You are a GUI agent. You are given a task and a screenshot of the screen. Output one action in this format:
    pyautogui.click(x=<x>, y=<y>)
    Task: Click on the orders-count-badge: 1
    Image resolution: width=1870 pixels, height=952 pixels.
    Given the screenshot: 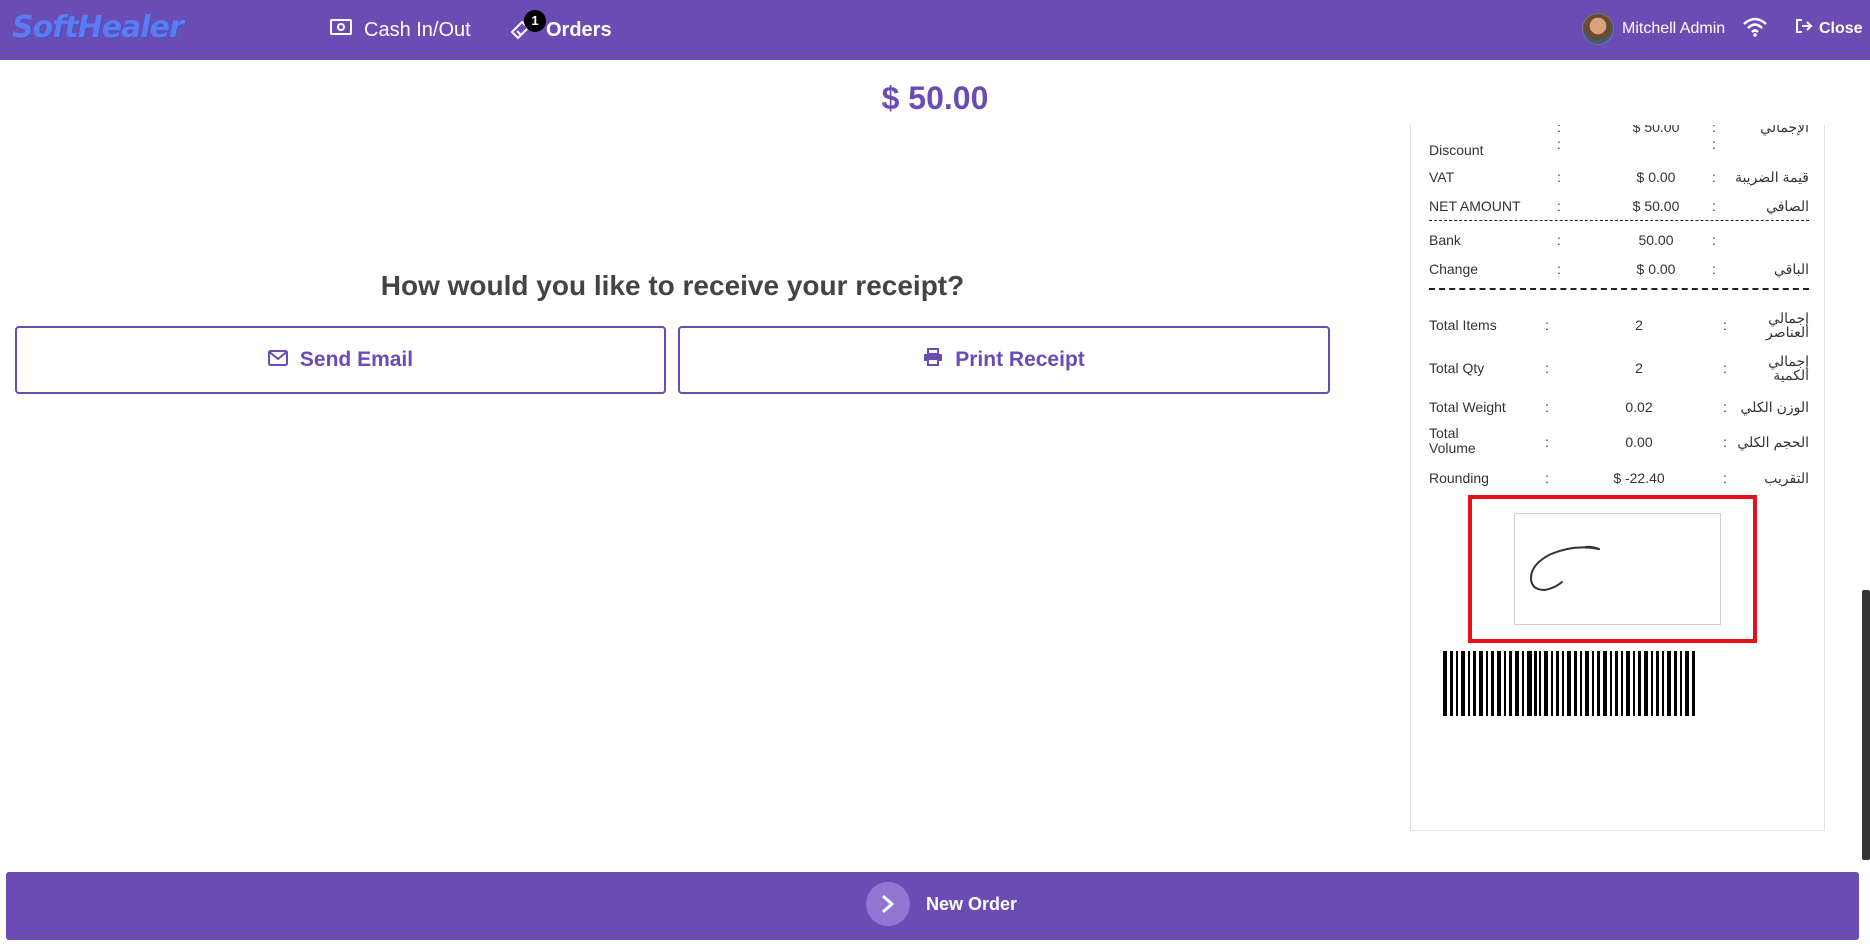 What is the action you would take?
    pyautogui.click(x=535, y=21)
    